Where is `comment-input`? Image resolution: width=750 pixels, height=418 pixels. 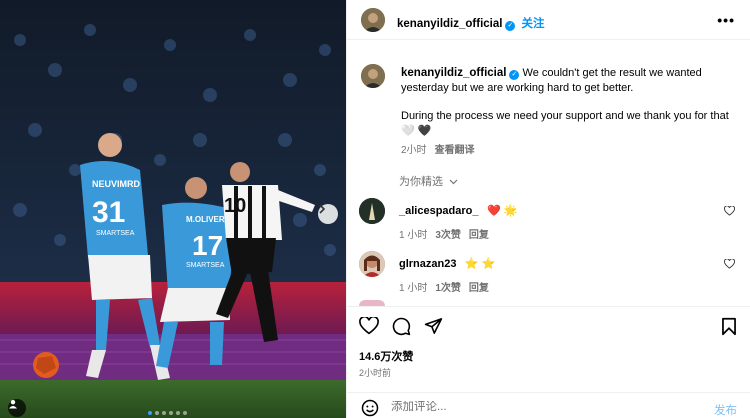 comment-input is located at coordinates (521, 407).